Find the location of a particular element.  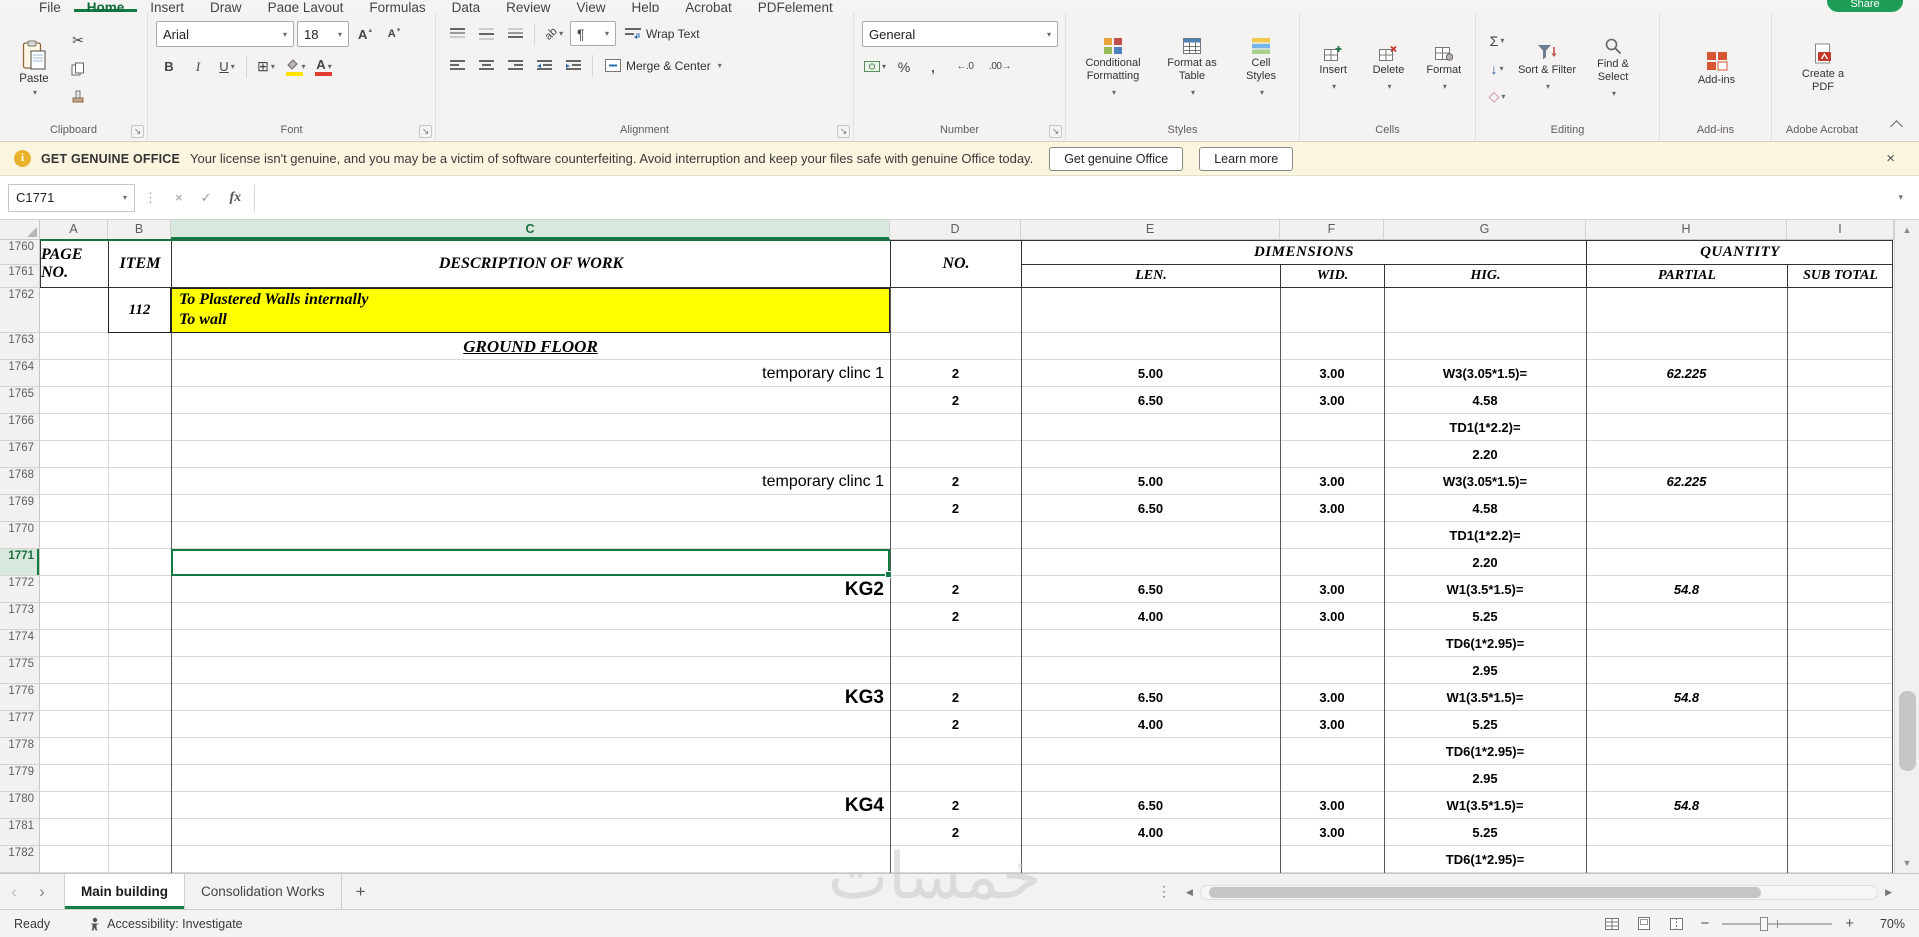

format-as-table-button: Format as Table ▾ is located at coordinates (1192, 69).